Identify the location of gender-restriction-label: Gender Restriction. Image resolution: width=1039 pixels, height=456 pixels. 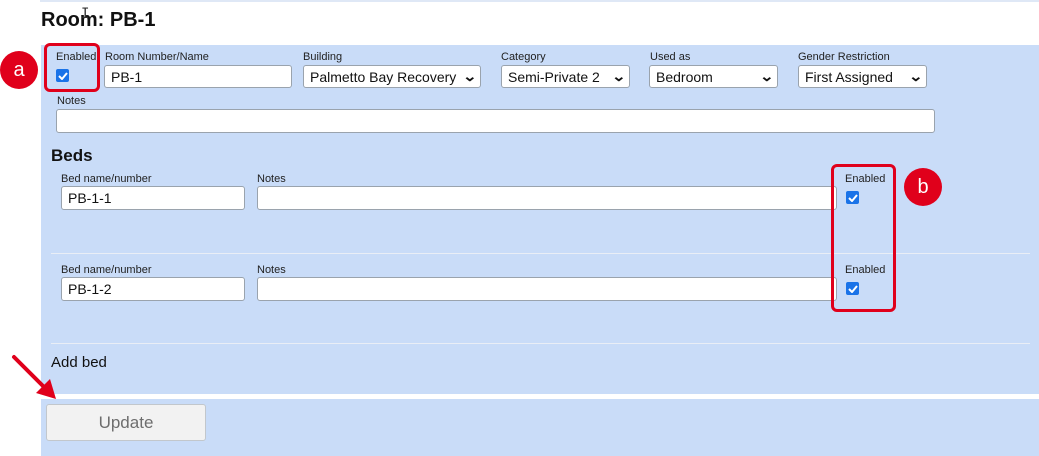
(844, 57).